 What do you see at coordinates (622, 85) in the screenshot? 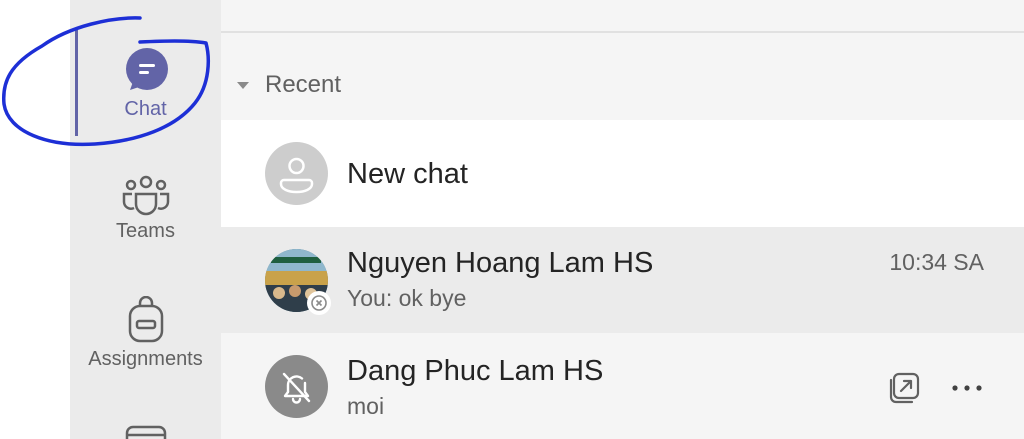
I see `recent-section-toggle: Recent` at bounding box center [622, 85].